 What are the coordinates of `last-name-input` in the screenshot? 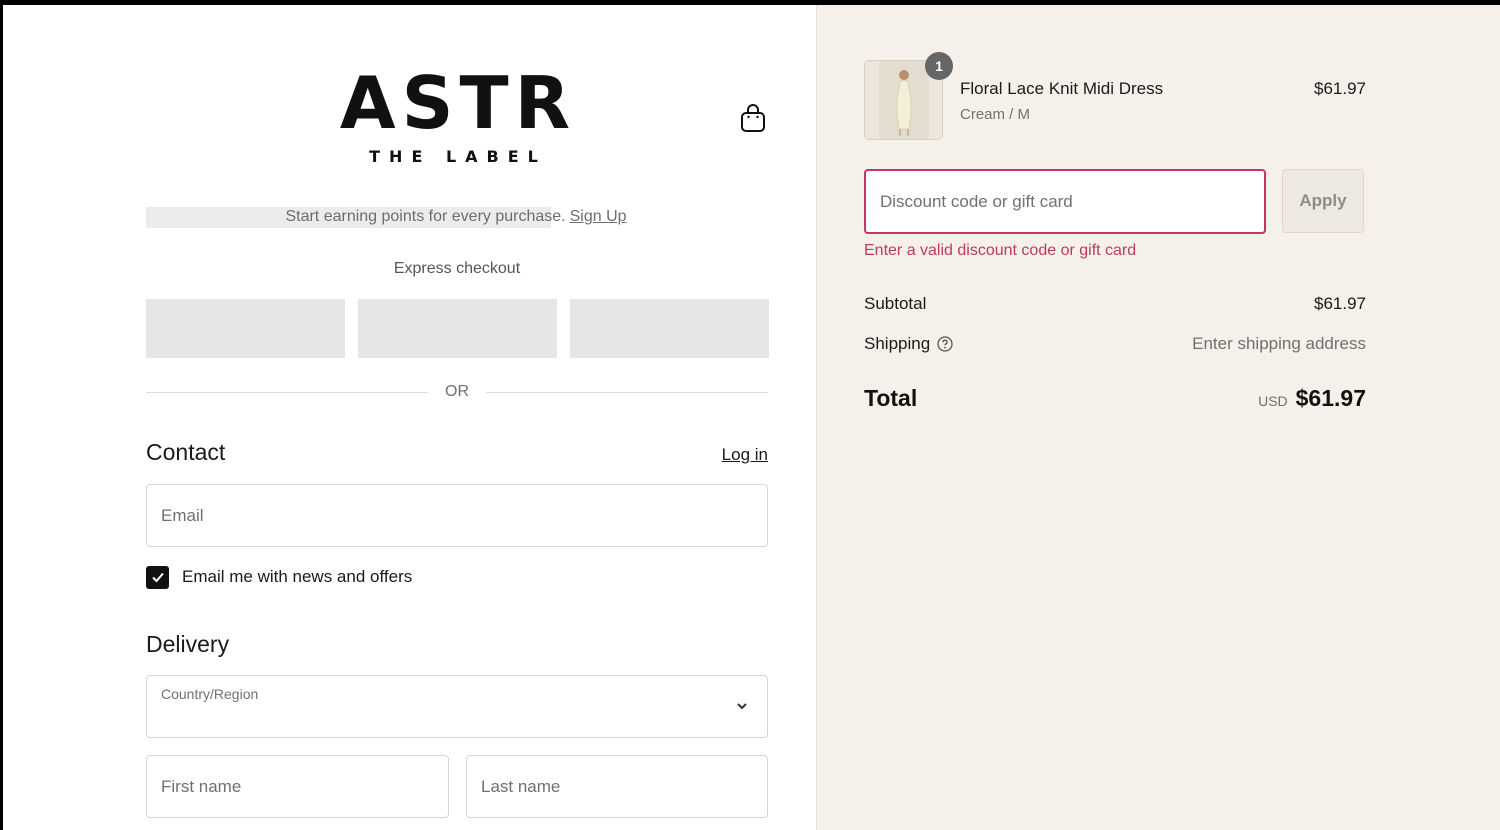 It's located at (617, 786).